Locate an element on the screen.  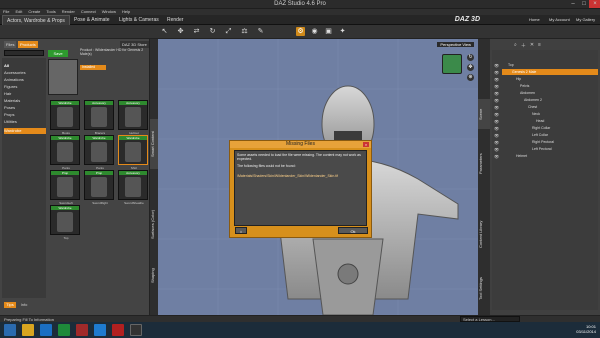
tab-shaping: Shaping is located at coordinates (154, 276).